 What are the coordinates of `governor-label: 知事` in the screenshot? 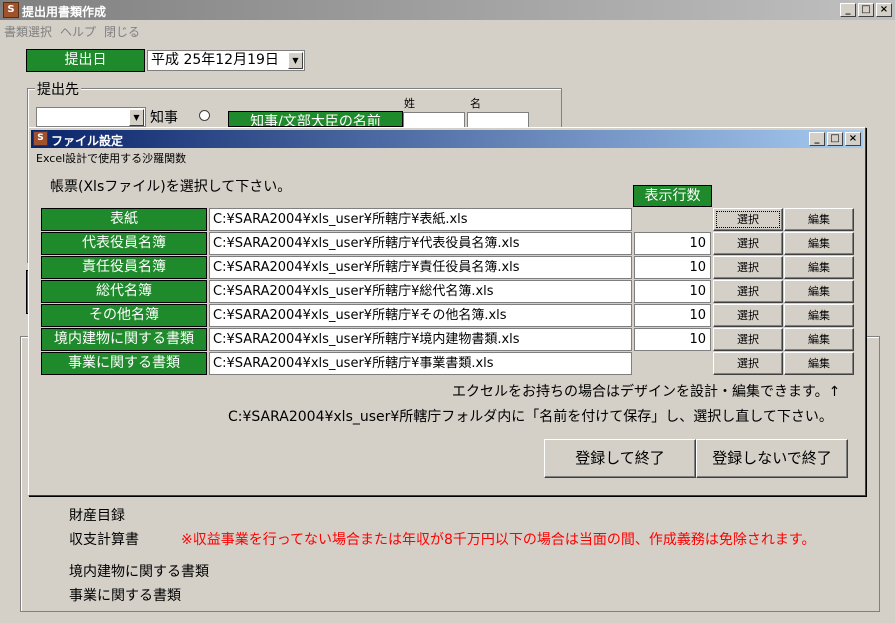 It's located at (164, 118).